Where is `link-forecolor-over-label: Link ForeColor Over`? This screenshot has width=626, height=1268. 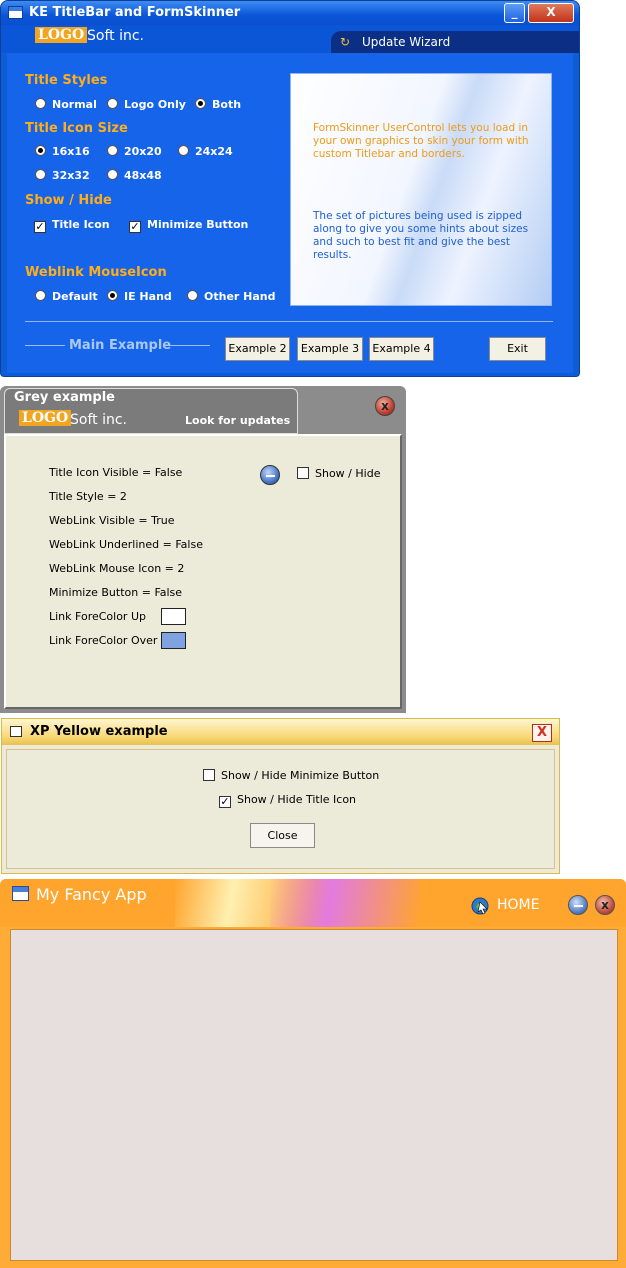 link-forecolor-over-label: Link ForeColor Over is located at coordinates (103, 640).